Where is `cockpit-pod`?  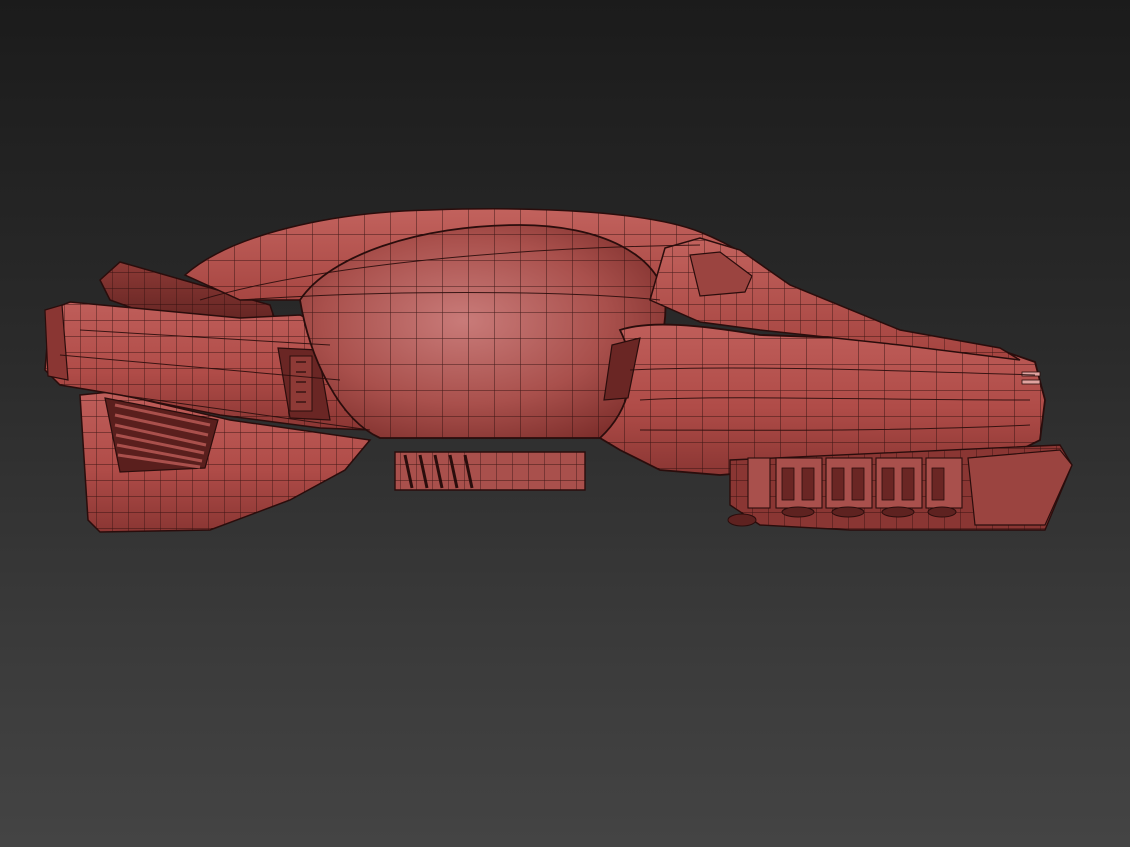 cockpit-pod is located at coordinates (483, 331).